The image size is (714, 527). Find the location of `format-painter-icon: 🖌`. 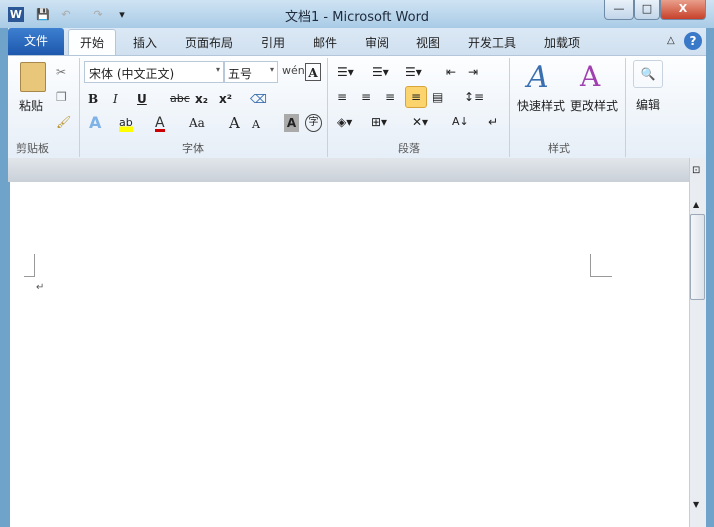

format-painter-icon: 🖌 is located at coordinates (63, 122).